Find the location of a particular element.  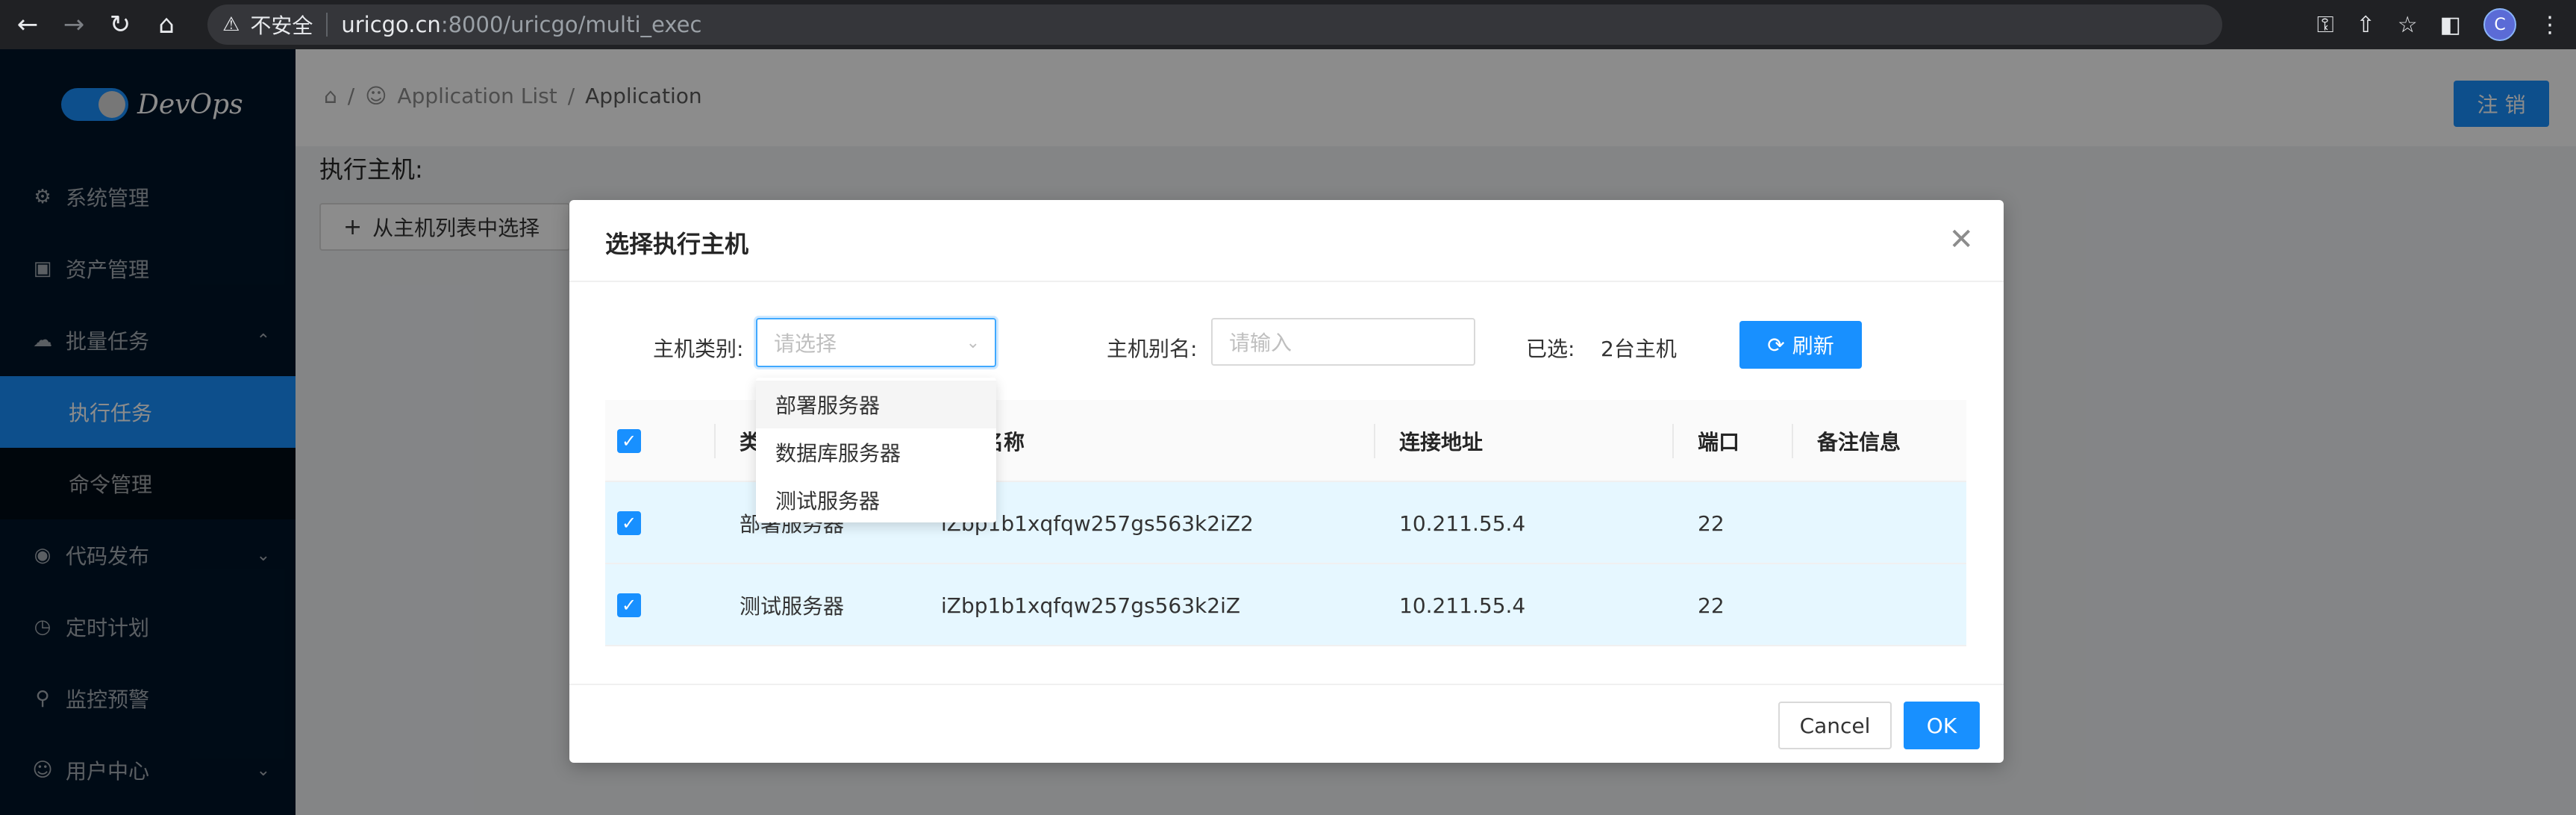

cell-hostname: iZbp1b1xqfqw257gs563k2iZ is located at coordinates (1091, 605).